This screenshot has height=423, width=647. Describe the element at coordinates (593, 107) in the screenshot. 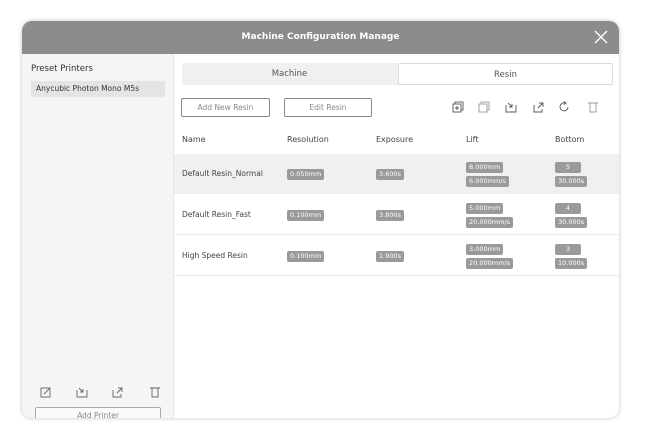

I see `resin-delete-icon` at that location.